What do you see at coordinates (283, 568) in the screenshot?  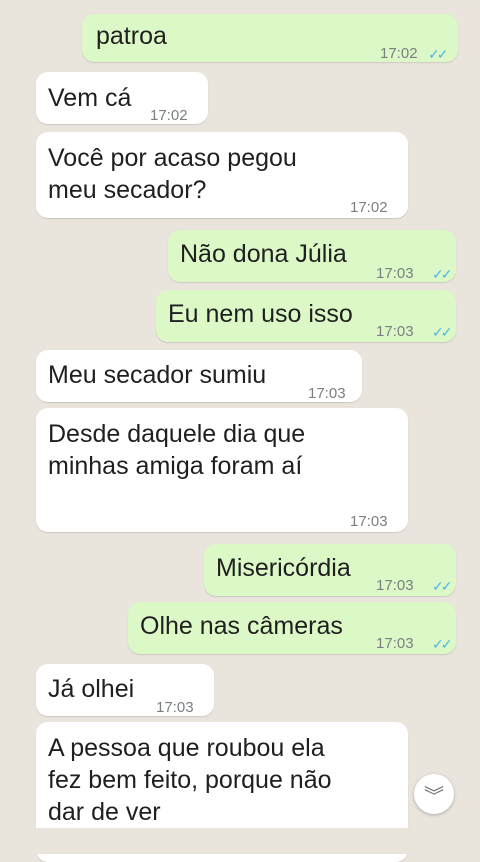 I see `message-text: Misericórdia` at bounding box center [283, 568].